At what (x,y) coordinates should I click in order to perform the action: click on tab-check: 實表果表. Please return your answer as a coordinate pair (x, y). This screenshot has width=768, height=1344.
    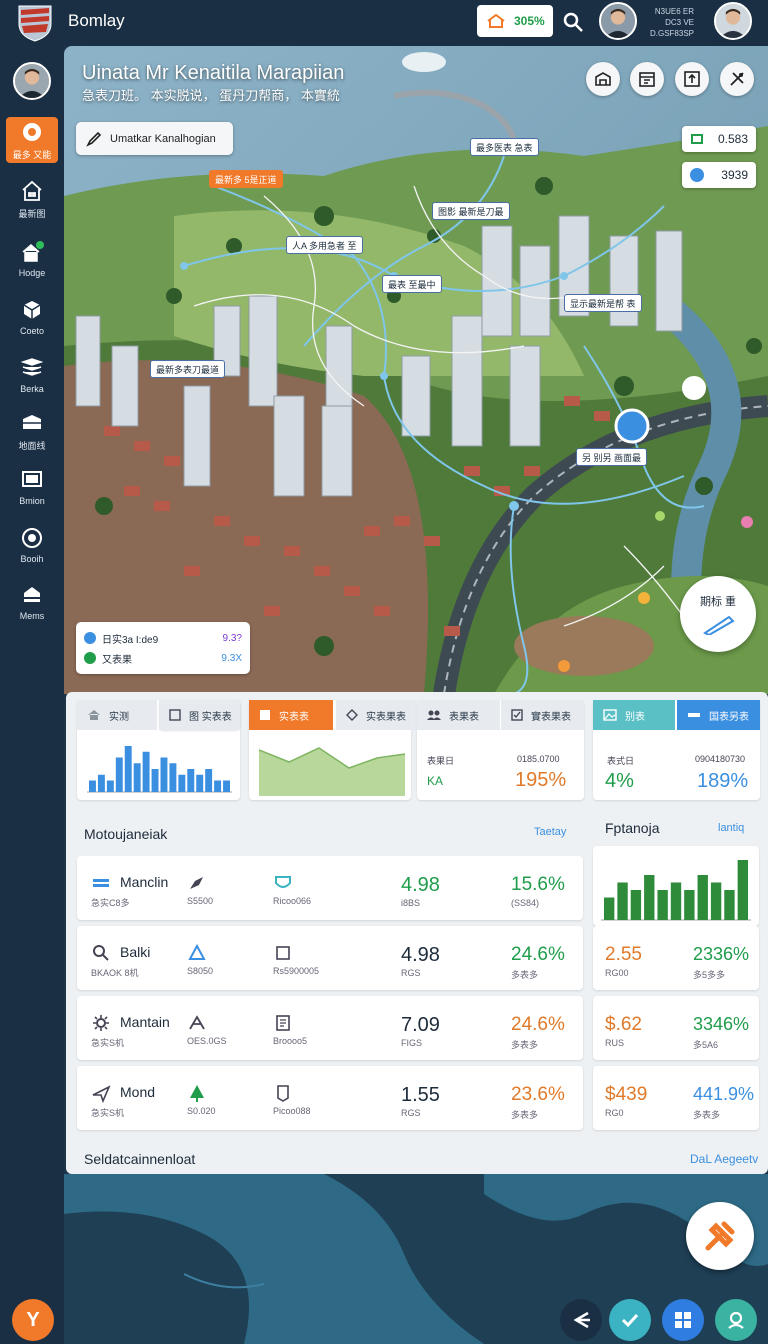
    Looking at the image, I should click on (542, 715).